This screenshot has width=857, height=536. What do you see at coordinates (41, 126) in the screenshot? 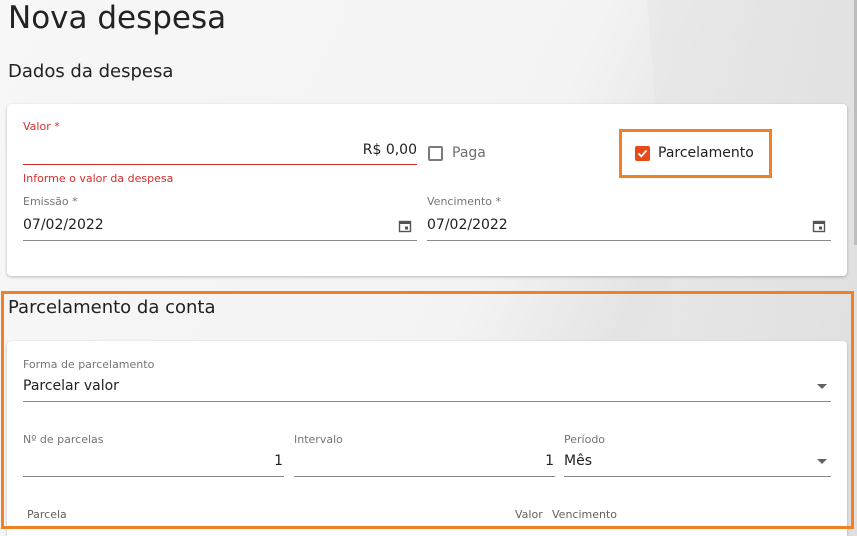
I see `valor-label: Valor *` at bounding box center [41, 126].